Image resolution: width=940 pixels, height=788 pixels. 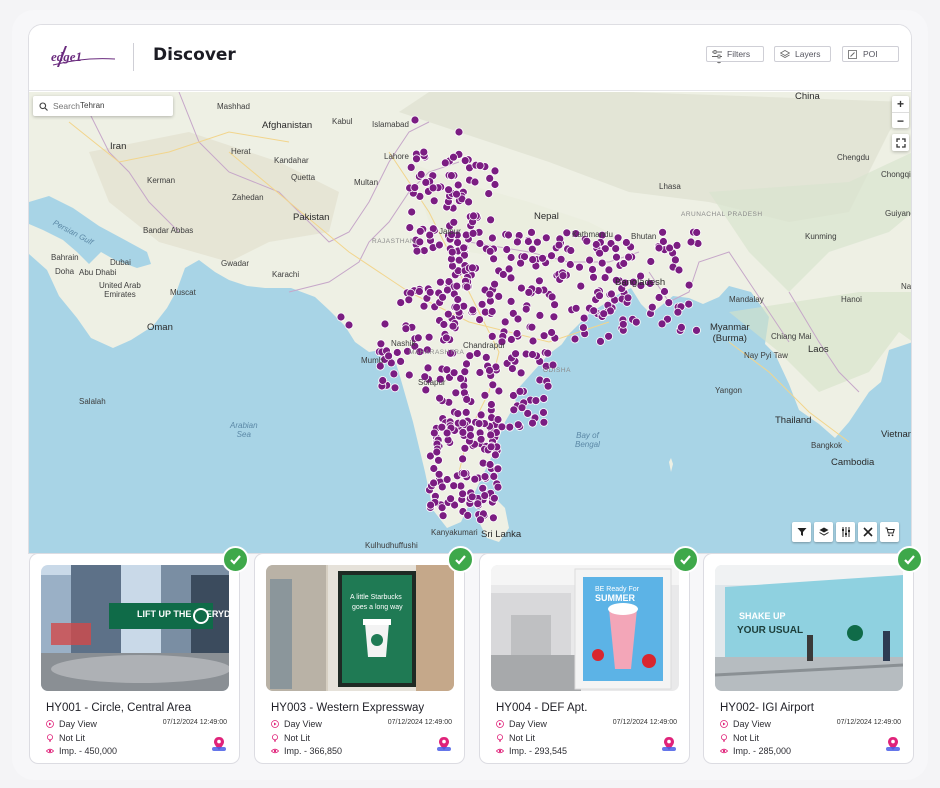 I want to click on map-tools-button, so click(x=867, y=532).